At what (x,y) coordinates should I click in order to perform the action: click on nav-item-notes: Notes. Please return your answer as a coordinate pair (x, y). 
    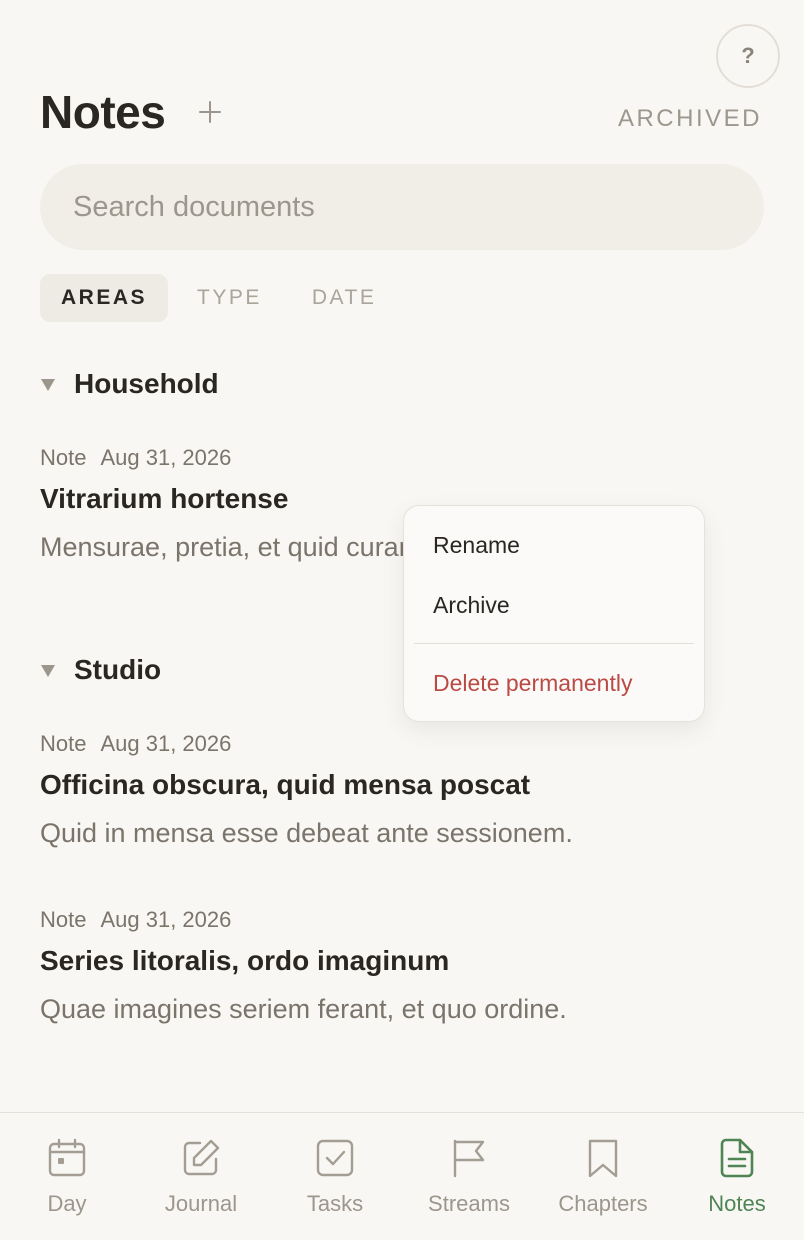
    Looking at the image, I should click on (737, 1176).